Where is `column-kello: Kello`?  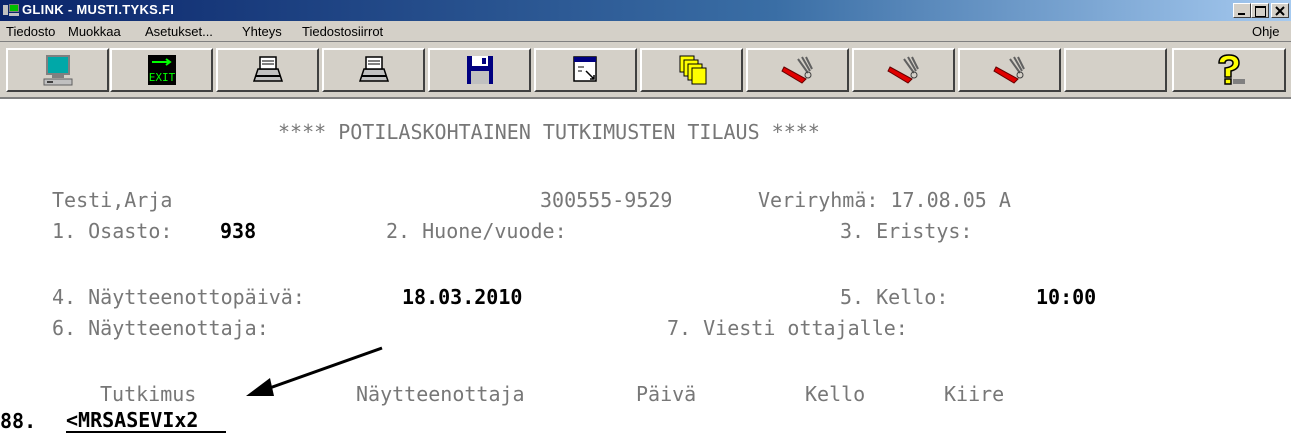 column-kello: Kello is located at coordinates (835, 394).